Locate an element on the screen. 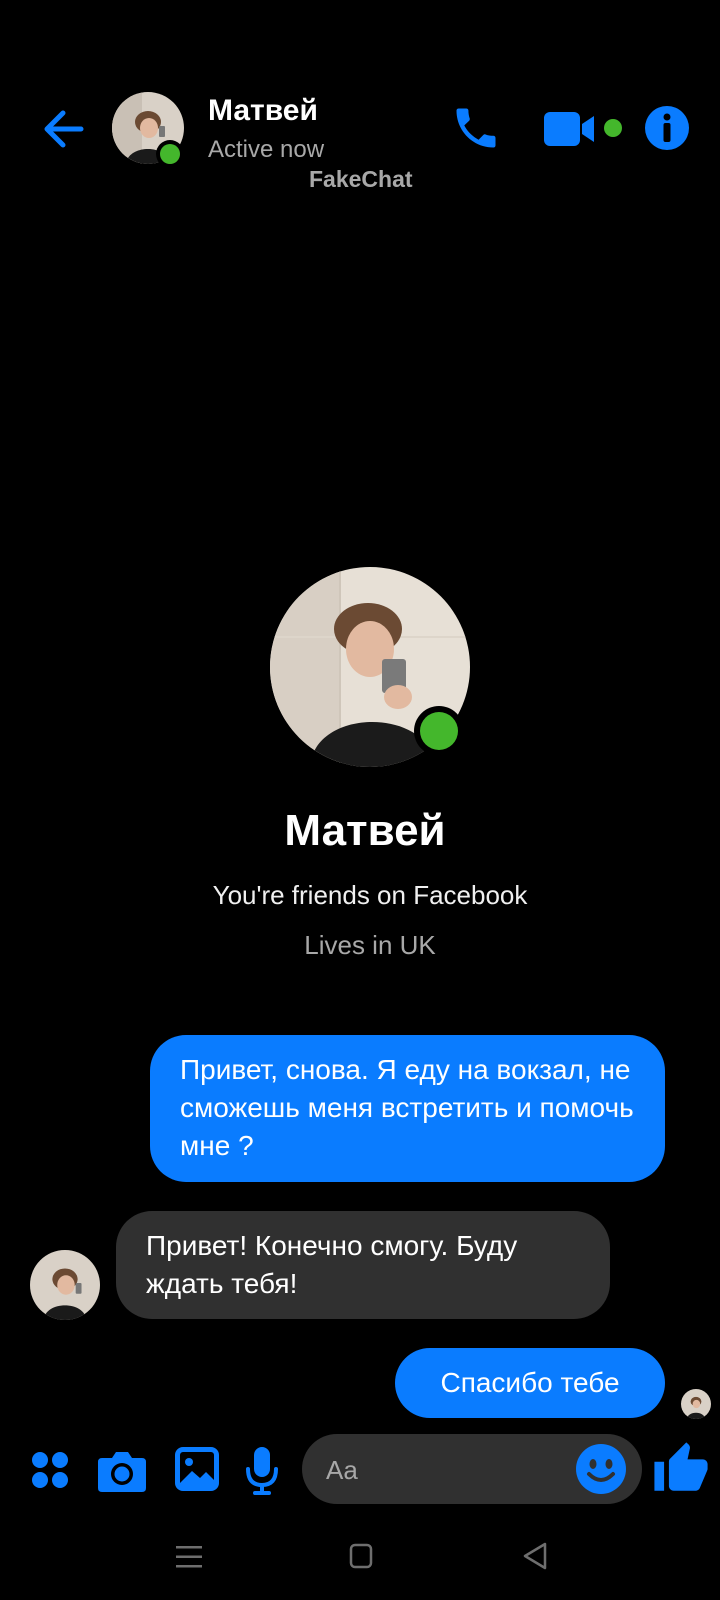 This screenshot has height=1600, width=720. nav-back-button is located at coordinates (535, 1556).